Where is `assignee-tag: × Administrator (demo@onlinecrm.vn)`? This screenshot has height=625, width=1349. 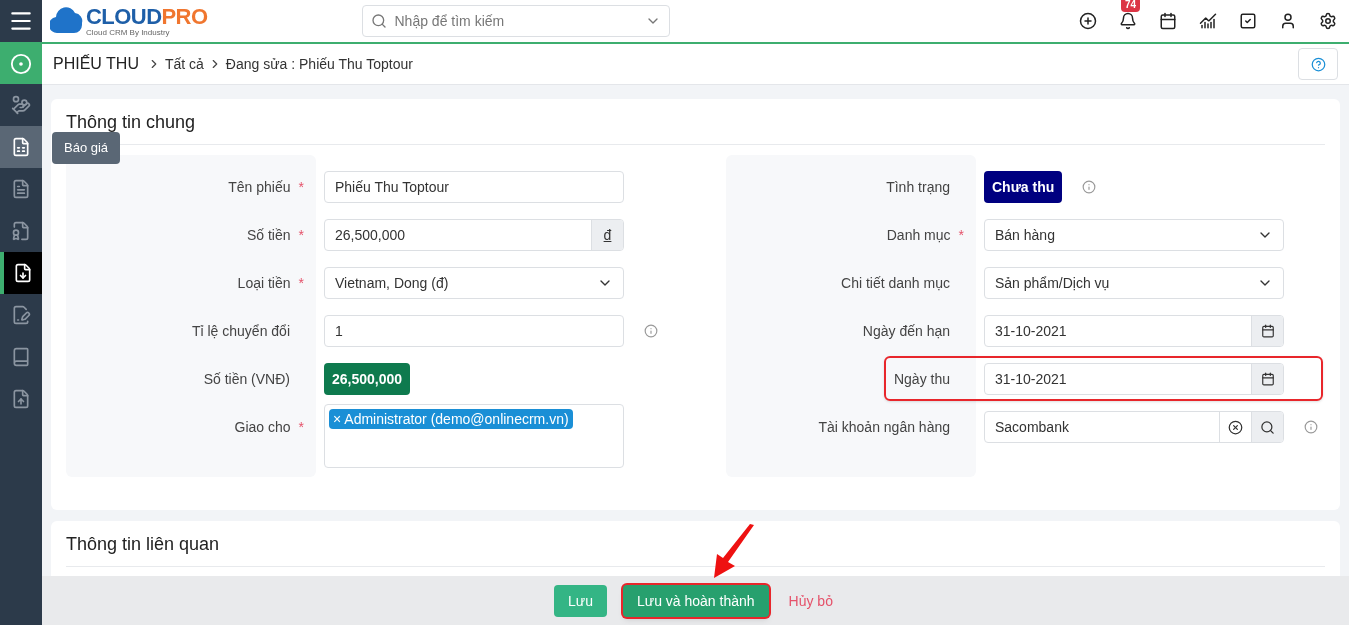
assignee-tag: × Administrator (demo@onlinecrm.vn) is located at coordinates (451, 419).